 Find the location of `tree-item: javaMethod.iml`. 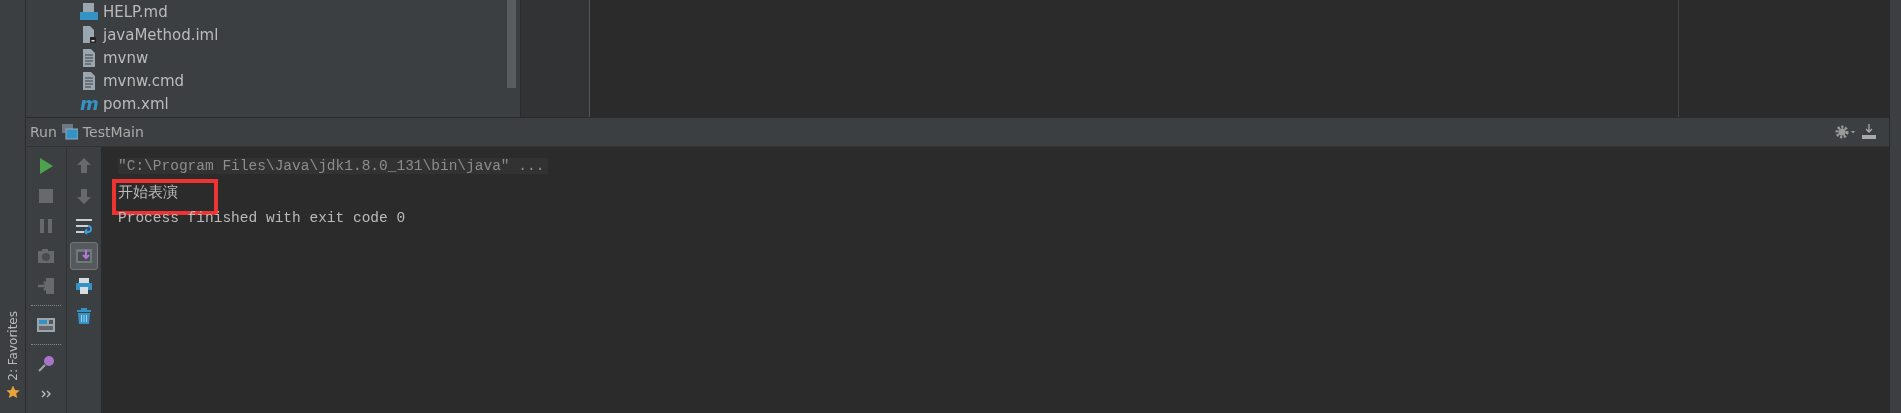

tree-item: javaMethod.iml is located at coordinates (293, 34).